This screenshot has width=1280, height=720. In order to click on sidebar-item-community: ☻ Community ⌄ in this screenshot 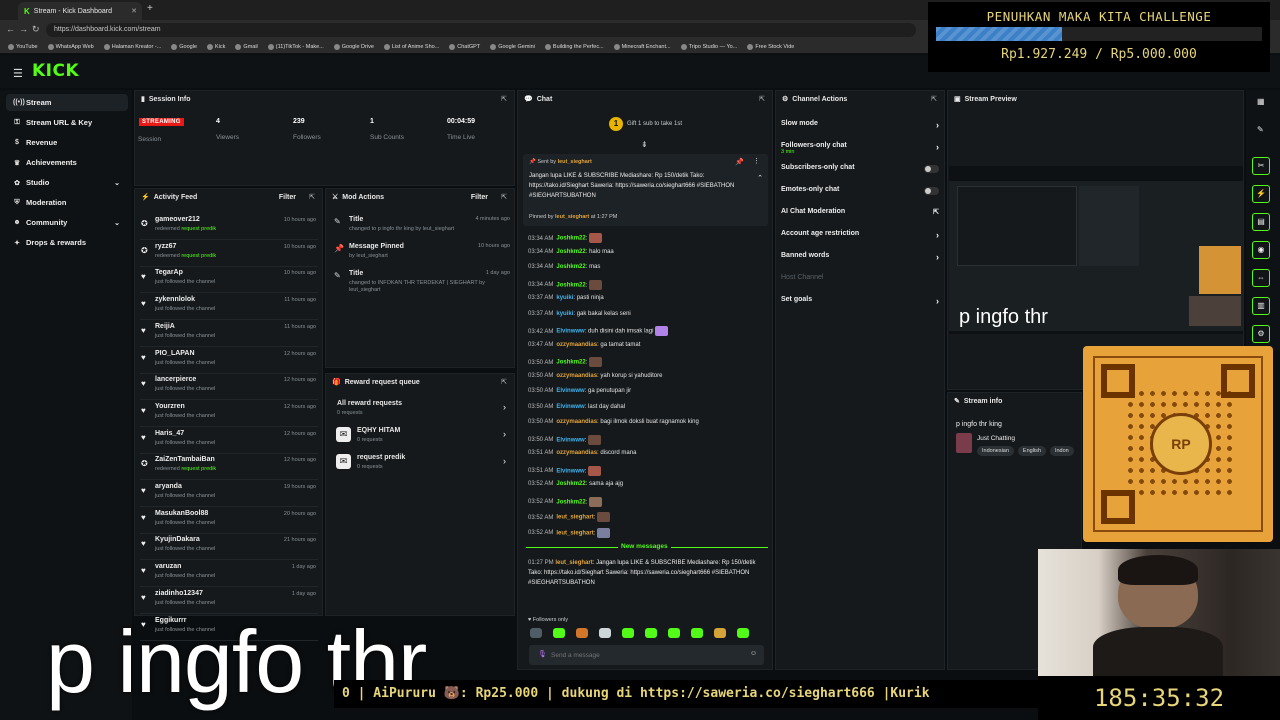, I will do `click(67, 222)`.